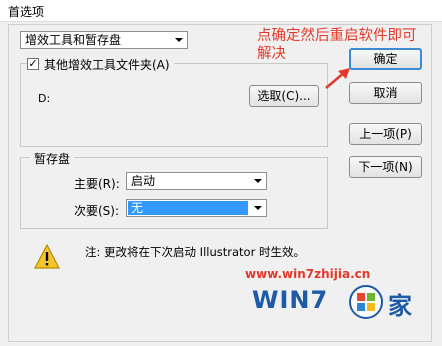  Describe the element at coordinates (308, 274) in the screenshot. I see `watermark-url: www.win7zhijia.cn` at that location.